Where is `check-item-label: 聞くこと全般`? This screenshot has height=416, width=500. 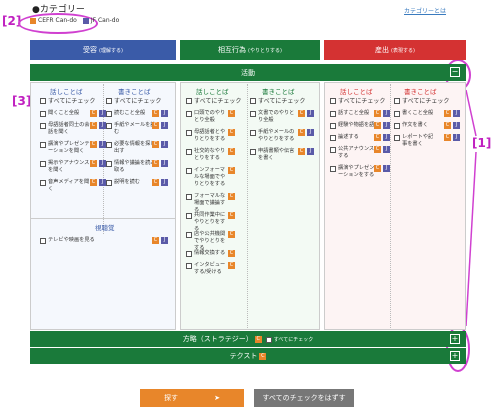
check-item-label: 聞くこと全般 is located at coordinates (64, 113).